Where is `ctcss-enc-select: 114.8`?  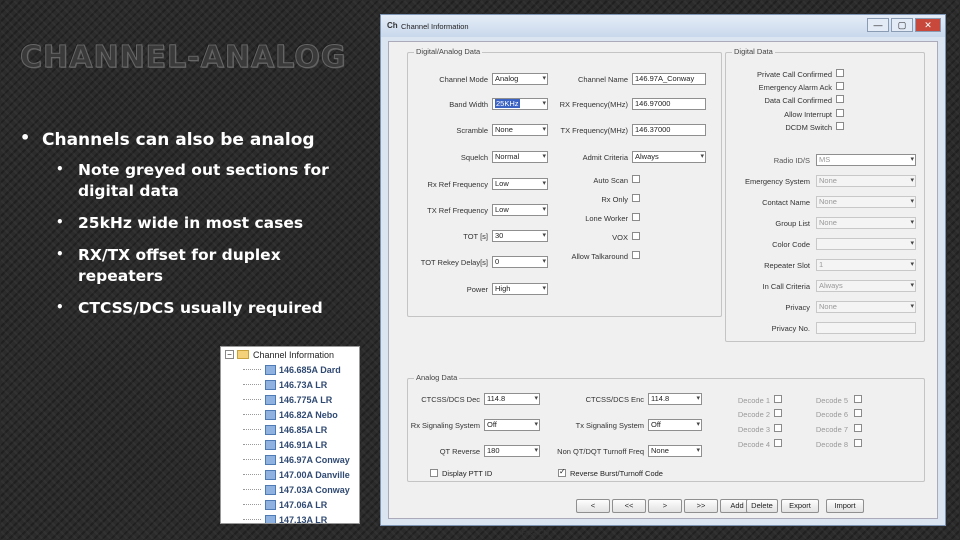
ctcss-enc-select: 114.8 is located at coordinates (675, 399).